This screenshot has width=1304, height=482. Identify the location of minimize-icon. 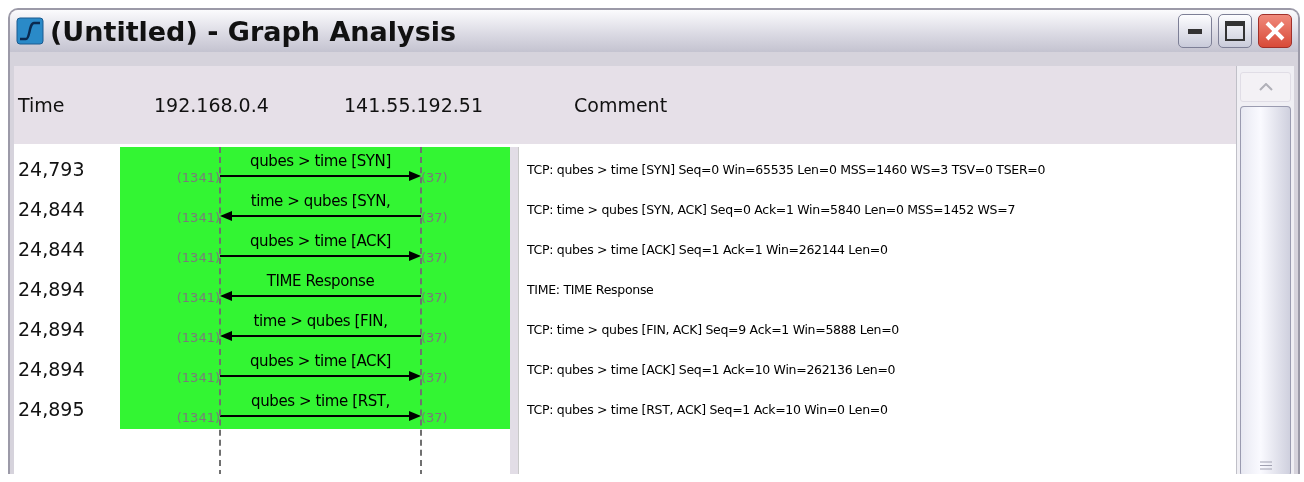
(1195, 31).